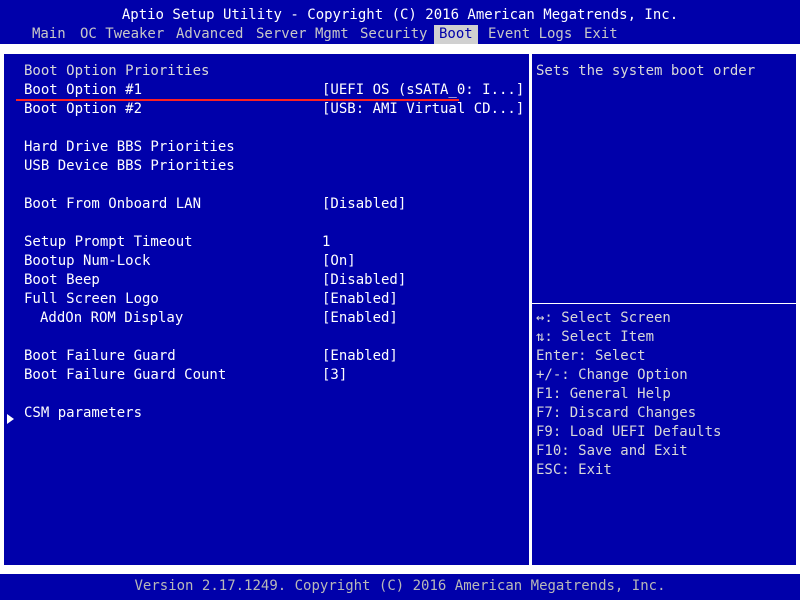  Describe the element at coordinates (603, 318) in the screenshot. I see `key-help-select-screen: ↔: Select Screen` at that location.